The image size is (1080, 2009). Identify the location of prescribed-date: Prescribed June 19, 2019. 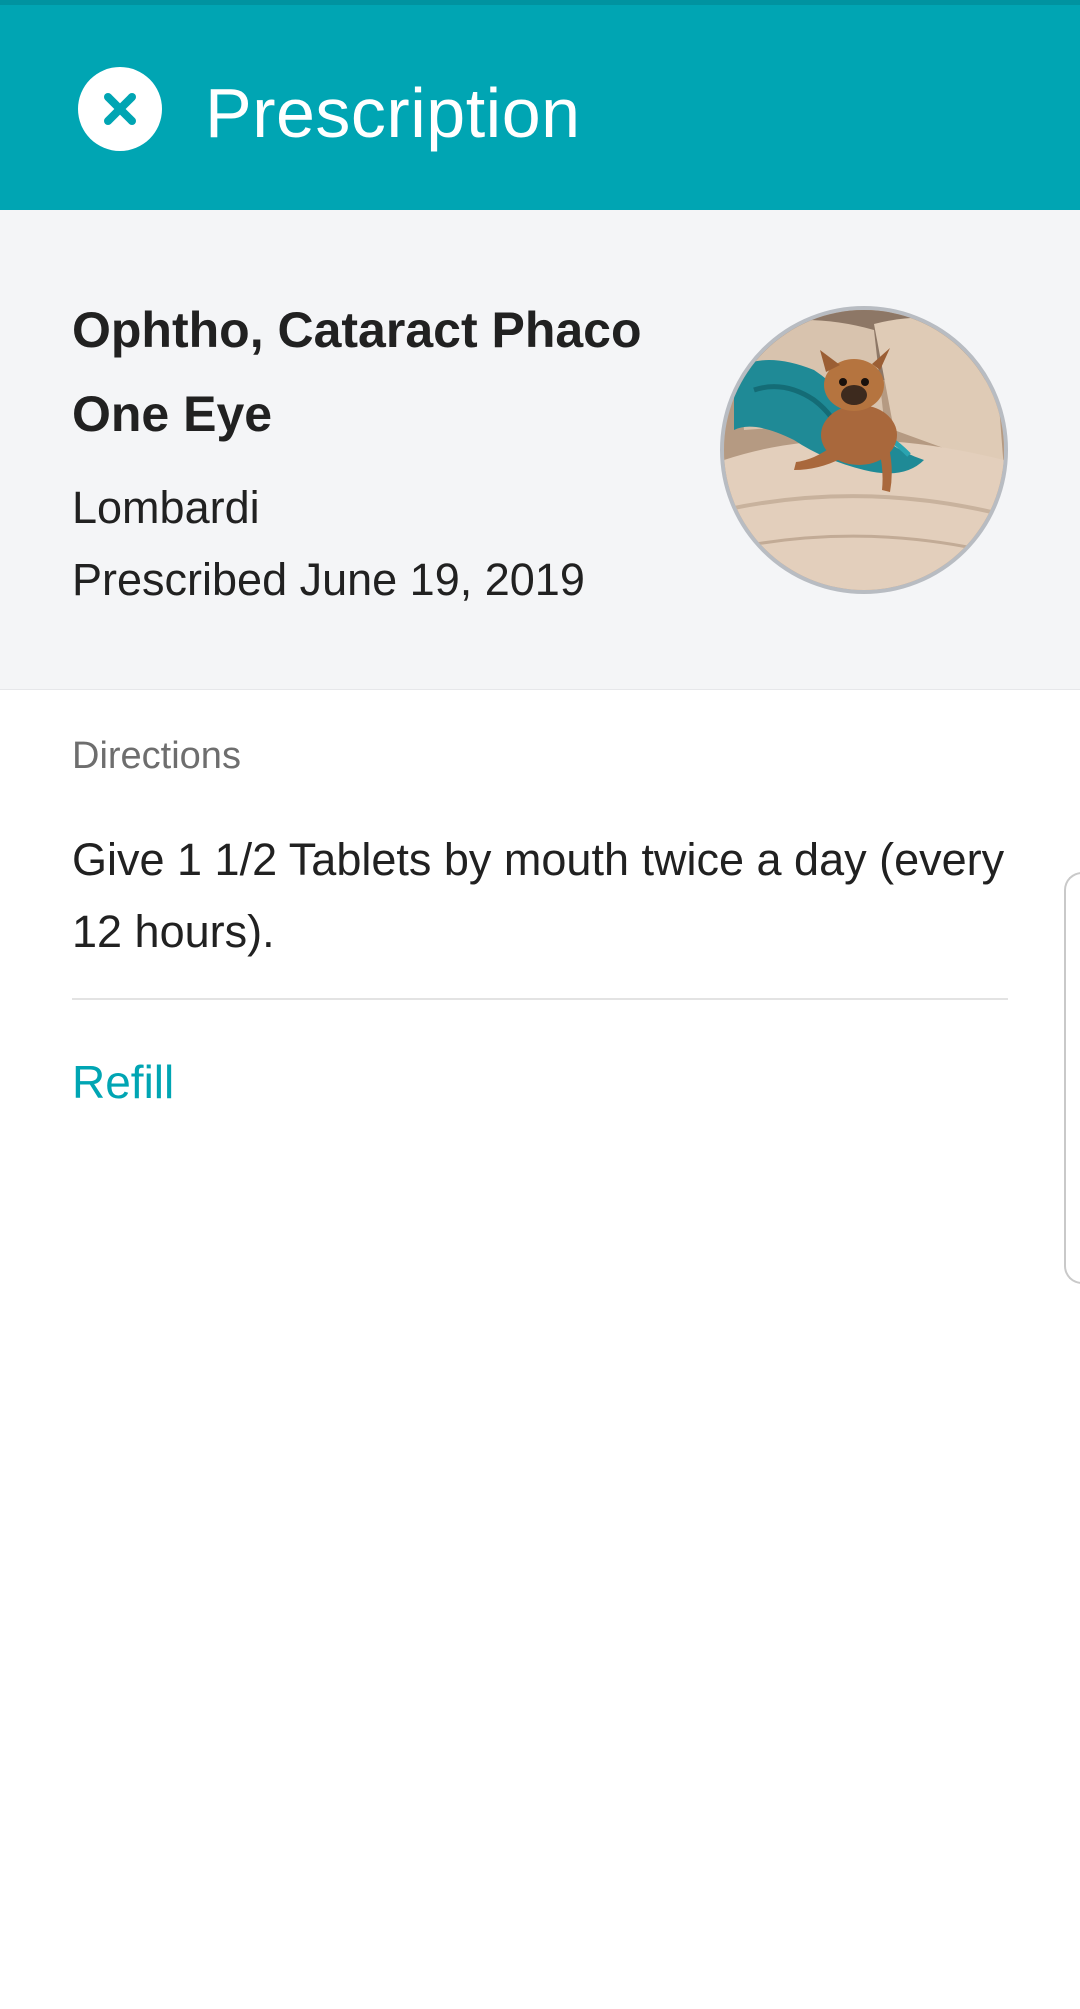
(328, 579).